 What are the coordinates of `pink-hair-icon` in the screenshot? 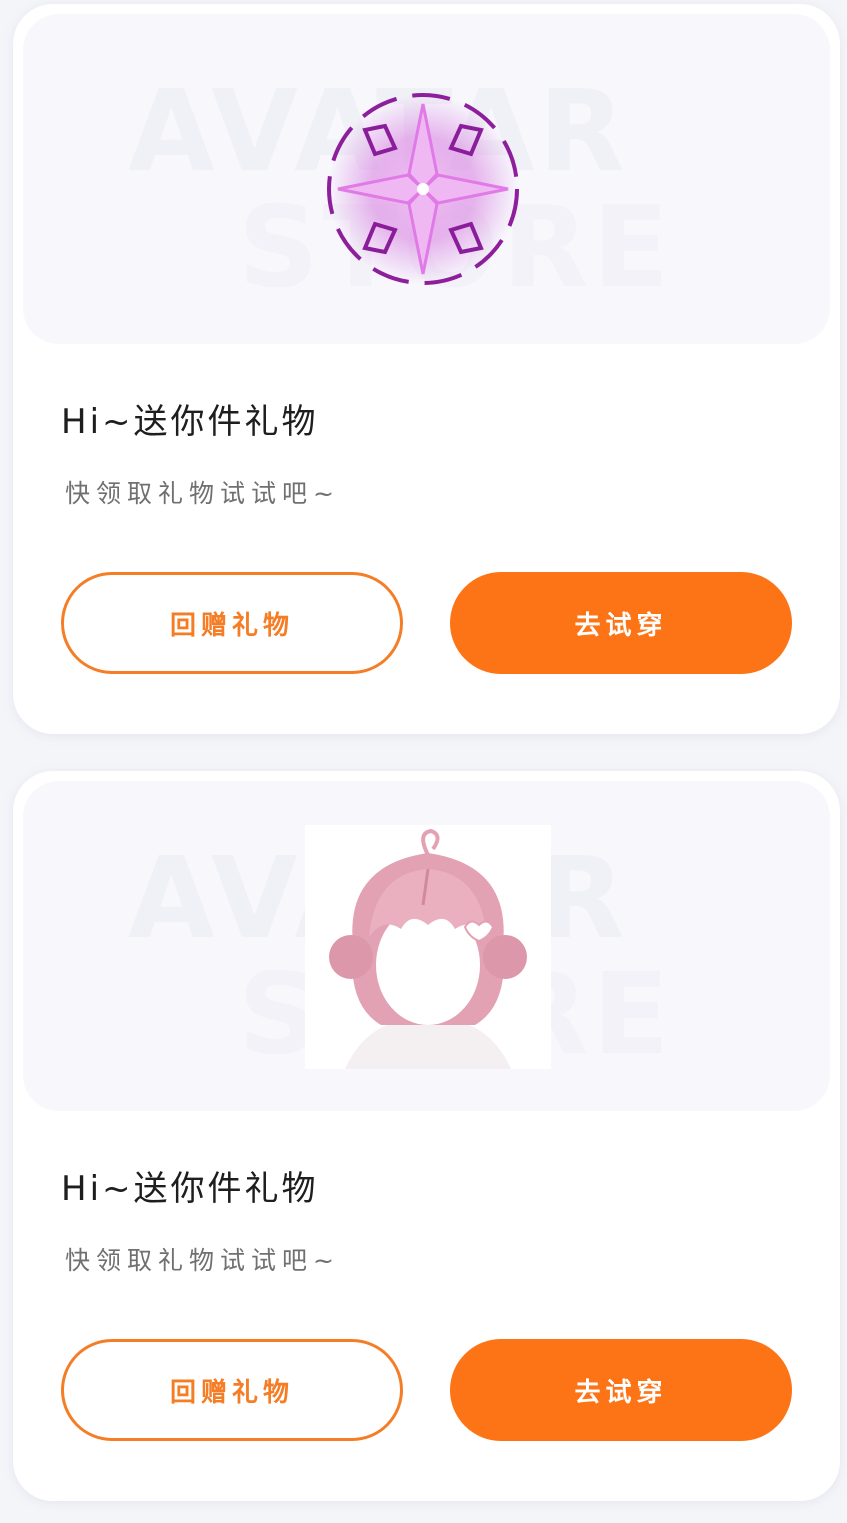 It's located at (428, 948).